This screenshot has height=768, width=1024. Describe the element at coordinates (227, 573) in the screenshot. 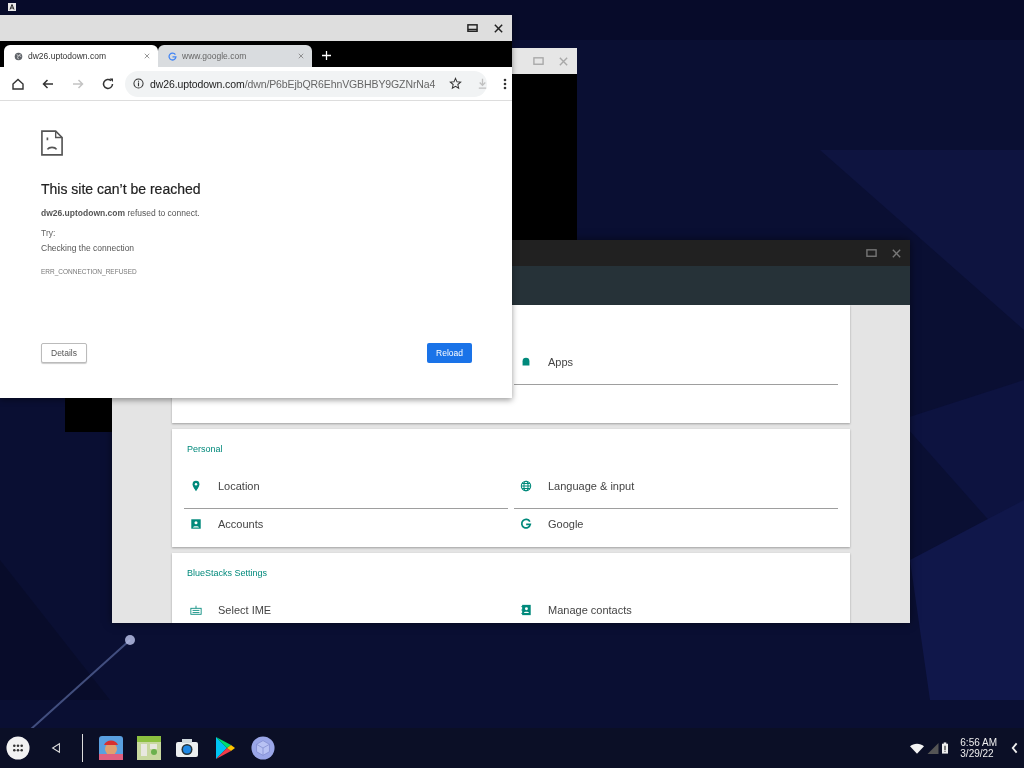

I see `section-header: BlueStacks Settings` at that location.